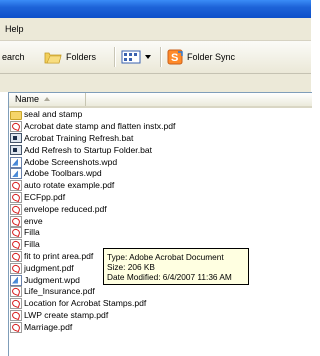 The image size is (320, 356). What do you see at coordinates (160, 327) in the screenshot?
I see `list-item: Marriage.pdf` at bounding box center [160, 327].